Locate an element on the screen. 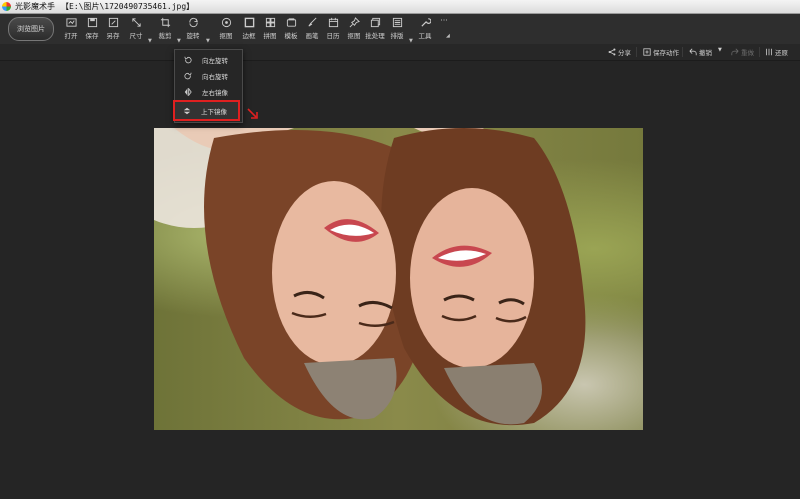 This screenshot has width=800, height=499. action-bar: 分享 保存动作 撤销 ▼ 重做 还原 is located at coordinates (400, 52).